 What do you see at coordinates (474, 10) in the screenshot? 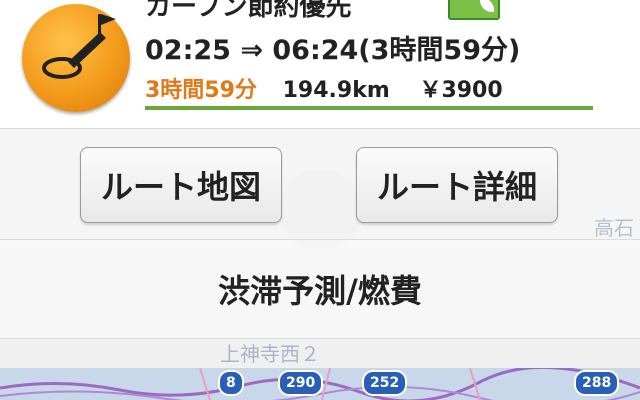
I see `eco-leaf-icon` at bounding box center [474, 10].